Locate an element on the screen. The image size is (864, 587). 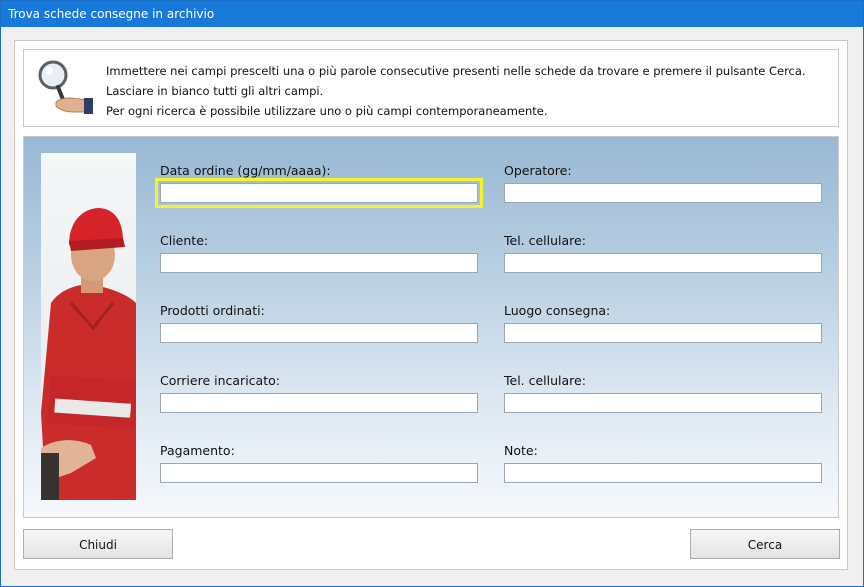
data-ordine-input is located at coordinates (319, 193).